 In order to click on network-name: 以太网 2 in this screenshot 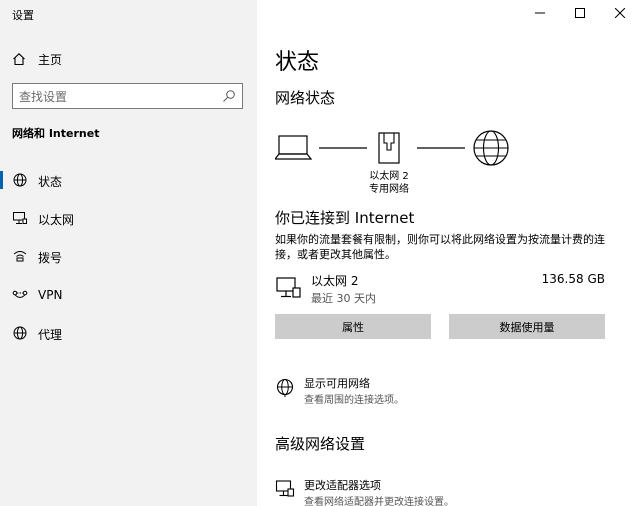, I will do `click(335, 281)`.